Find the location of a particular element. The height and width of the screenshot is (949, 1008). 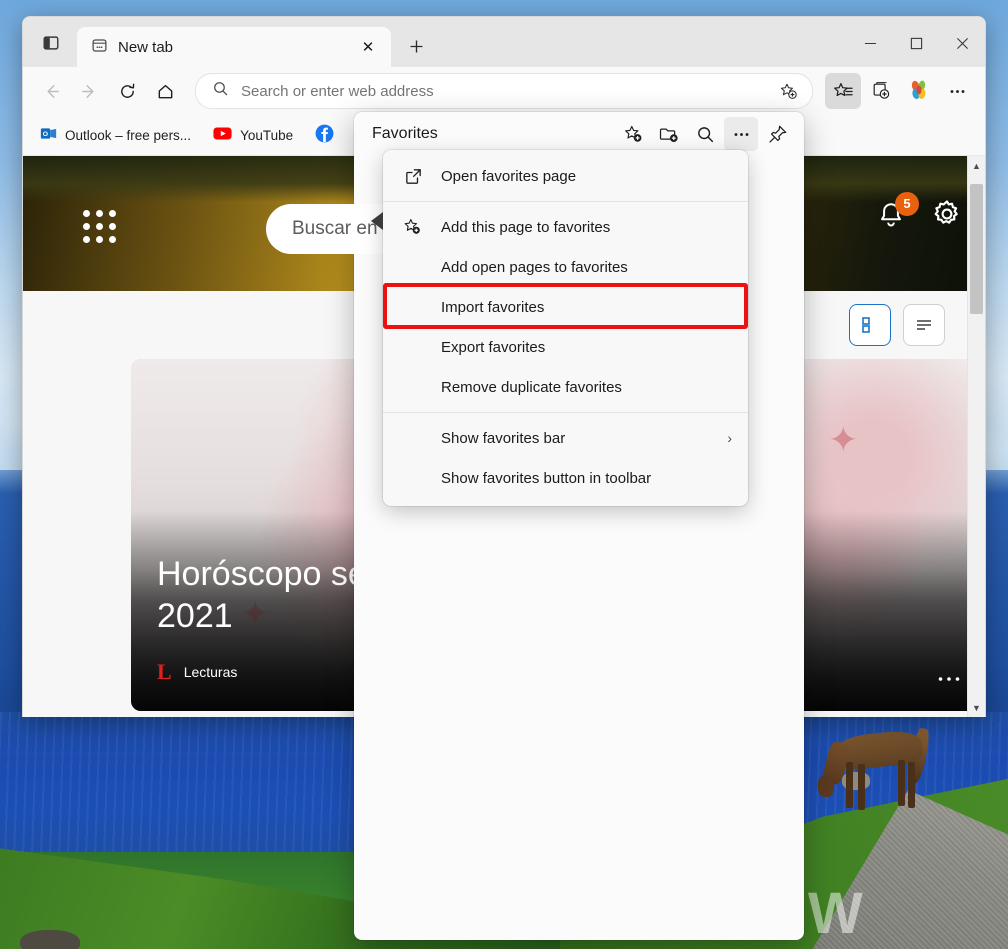

refresh-icon is located at coordinates (127, 91).